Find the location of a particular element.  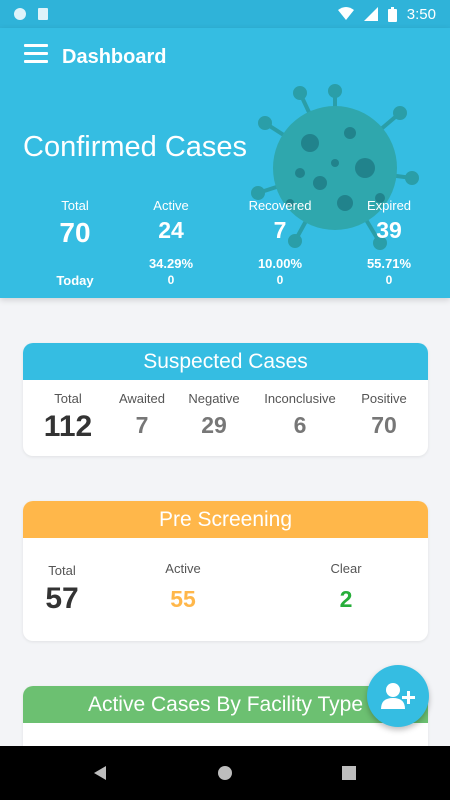

suspected-inconclusive: Inconclusive 6 is located at coordinates (300, 415).